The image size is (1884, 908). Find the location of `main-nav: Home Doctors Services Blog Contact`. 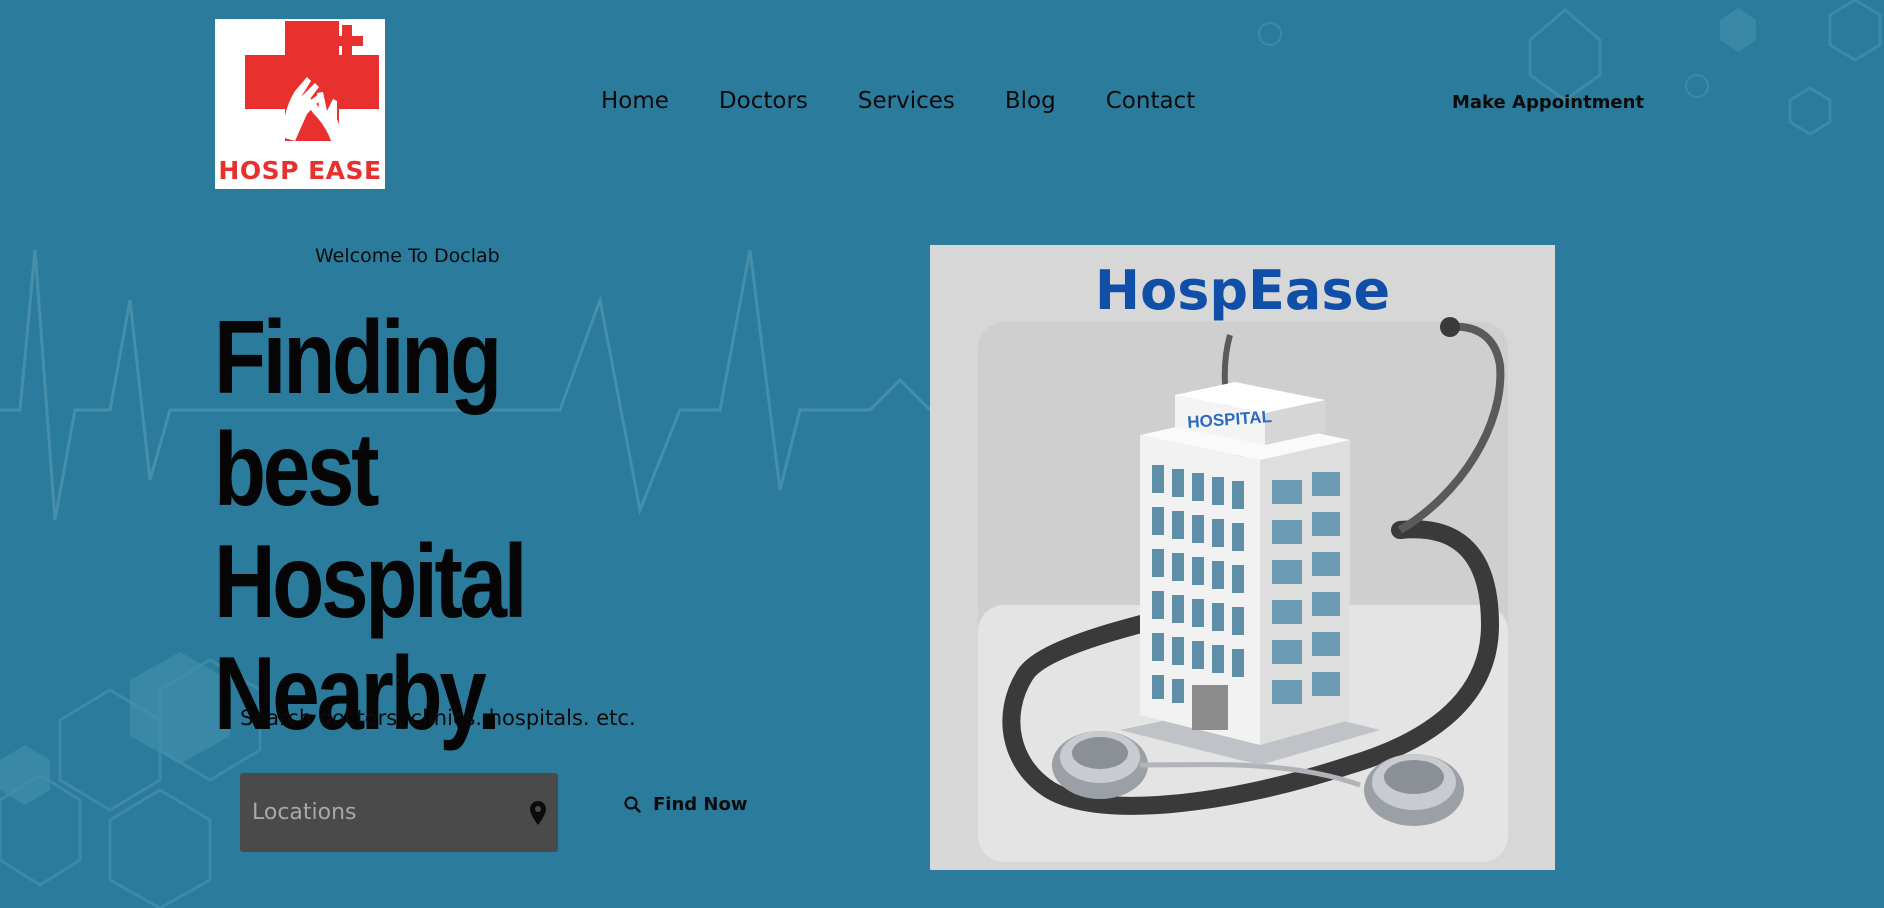

main-nav: Home Doctors Services Blog Contact is located at coordinates (923, 101).